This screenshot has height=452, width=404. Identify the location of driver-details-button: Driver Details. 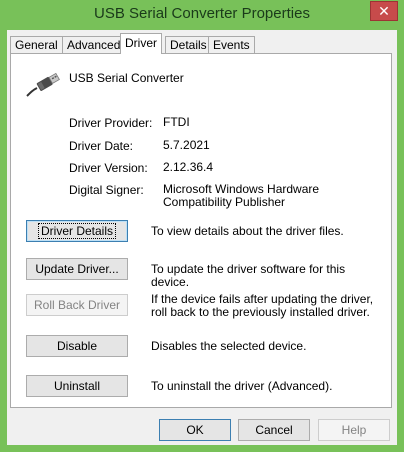
(77, 231).